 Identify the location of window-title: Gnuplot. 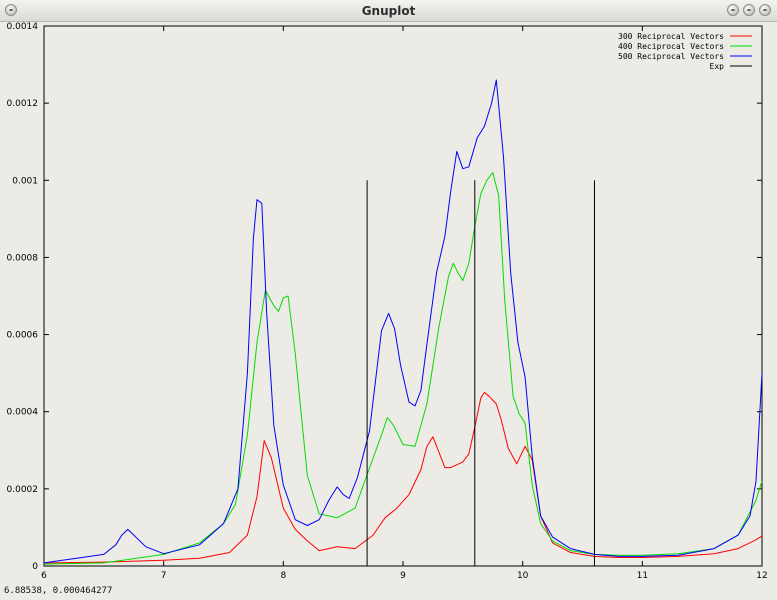
(388, 11).